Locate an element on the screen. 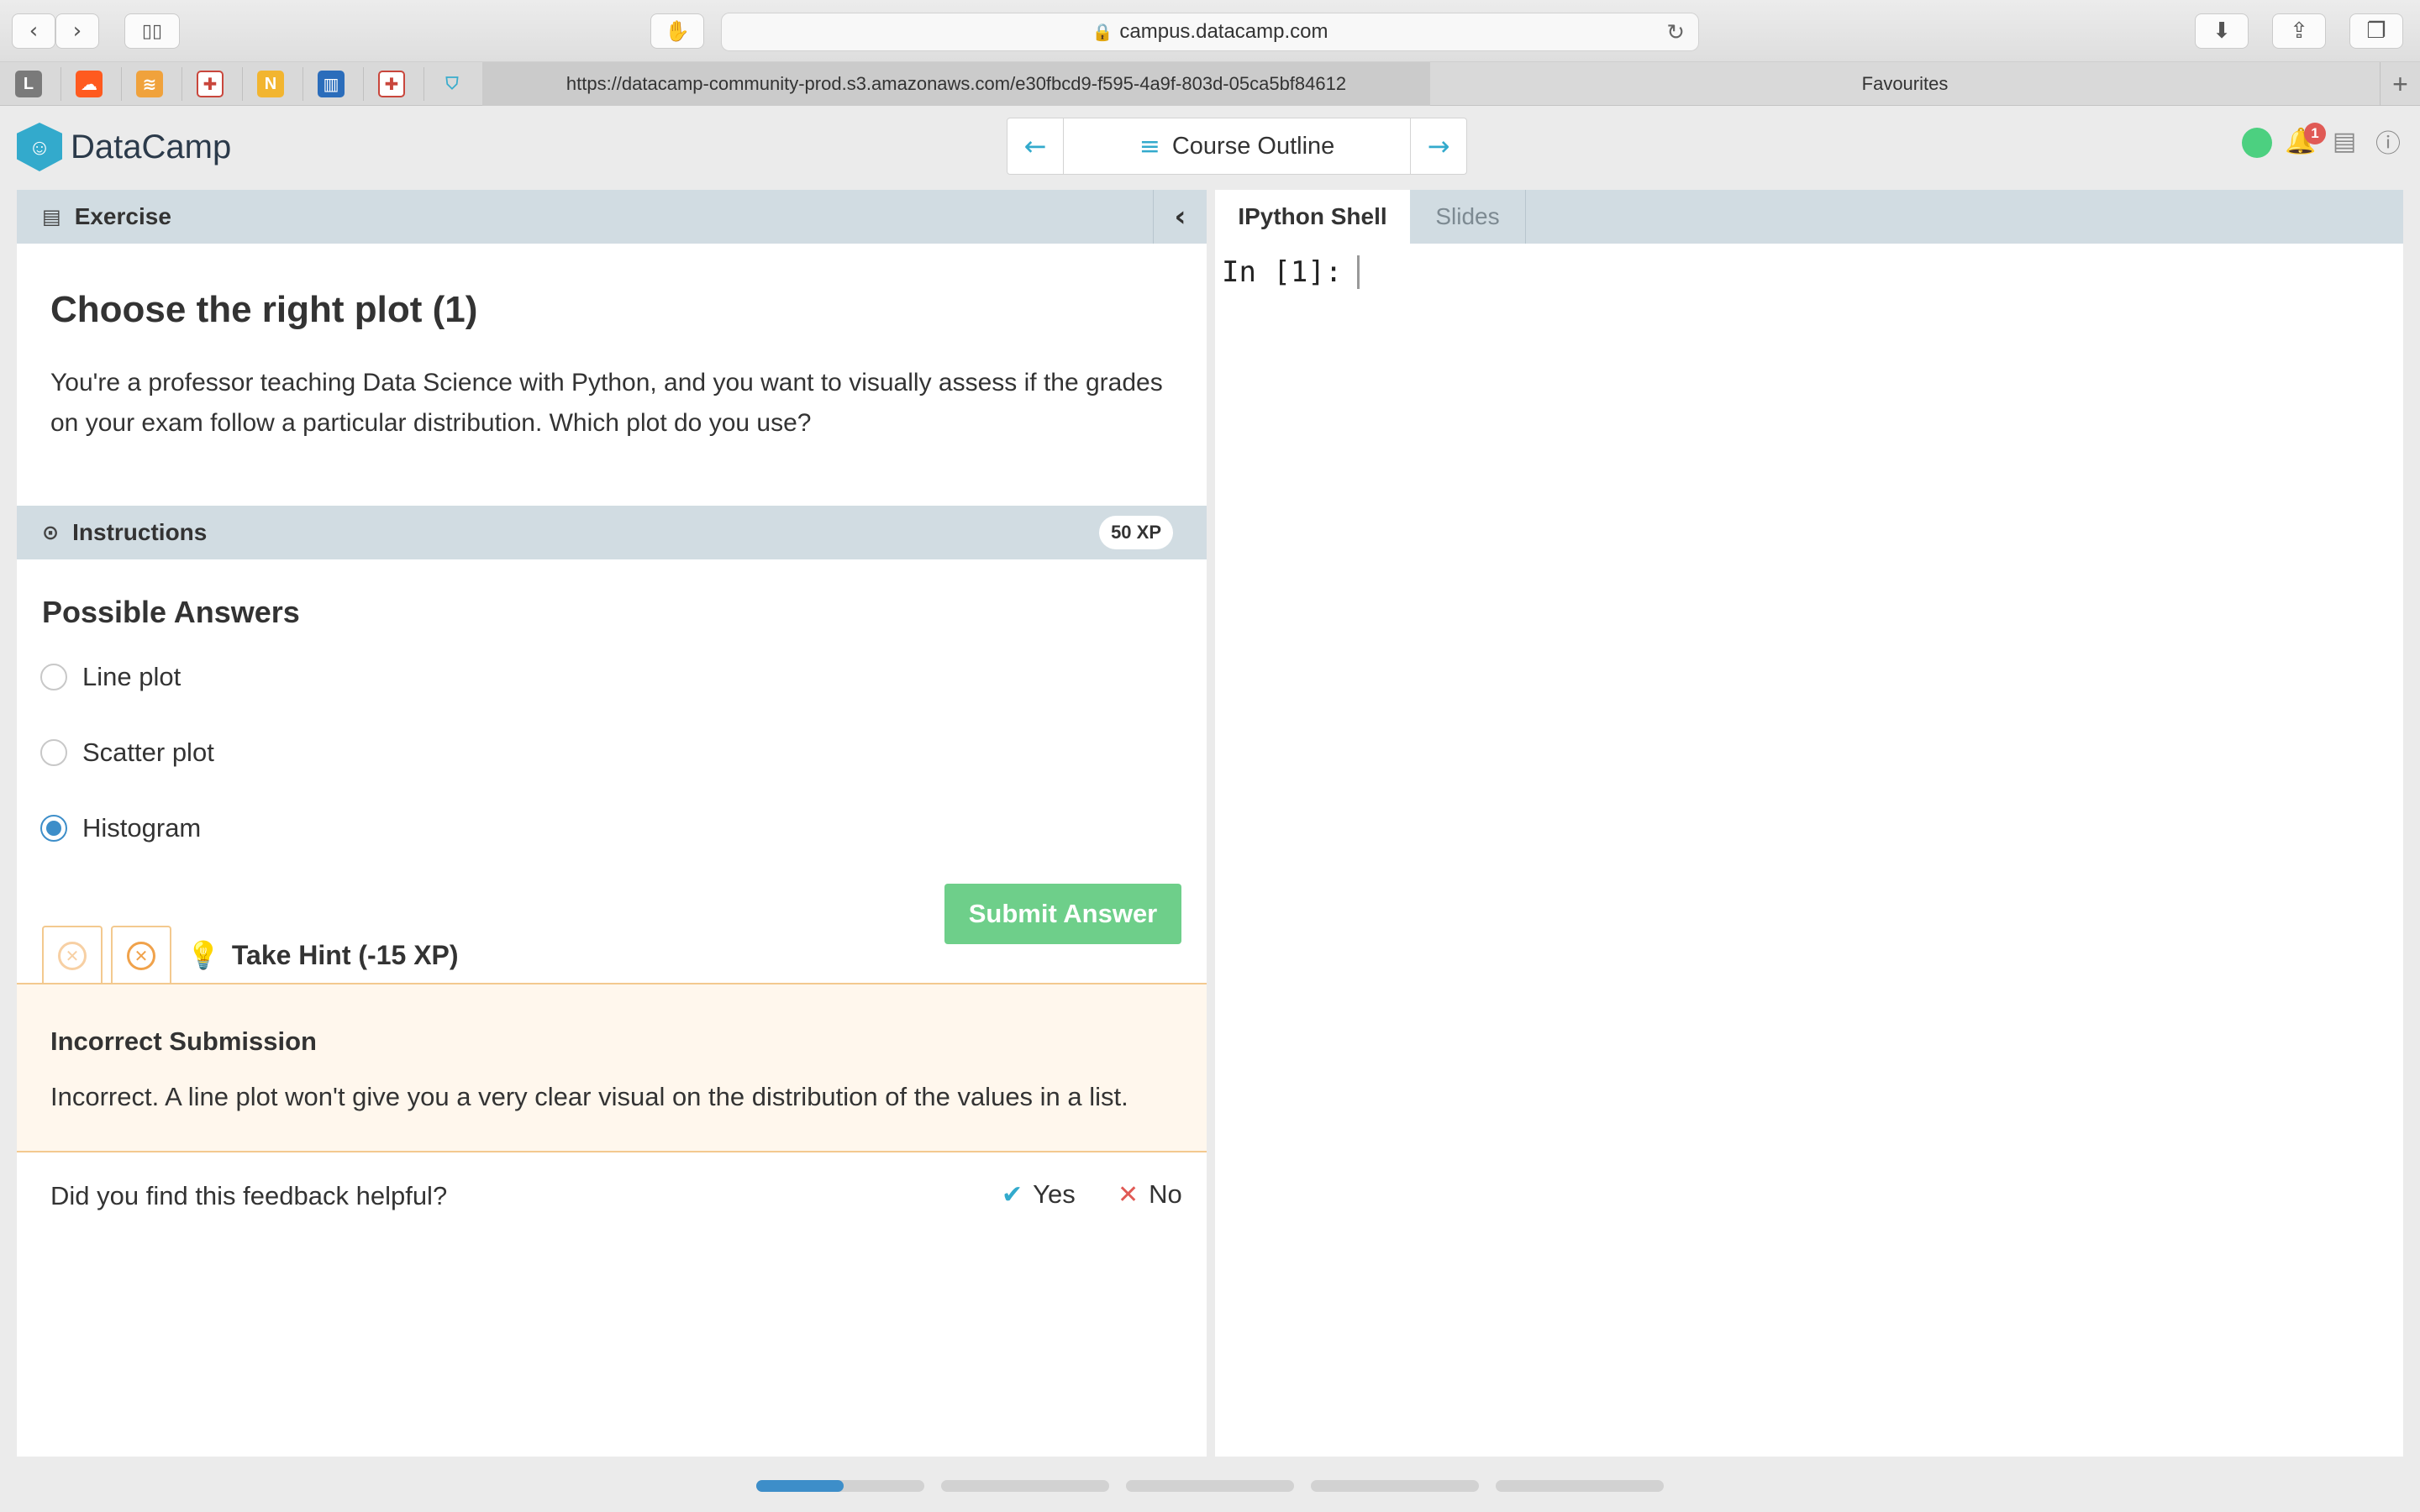 Image resolution: width=2420 pixels, height=1512 pixels. slides-pdf-icon: ▤ is located at coordinates (2344, 141).